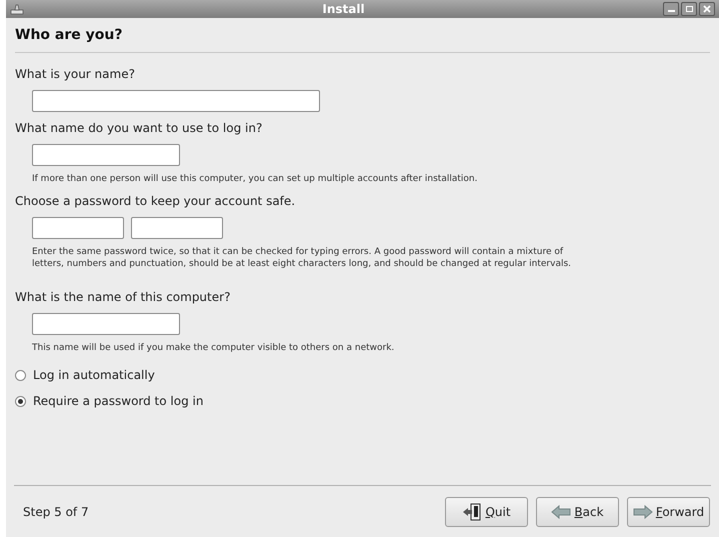 Image resolution: width=719 pixels, height=537 pixels. Describe the element at coordinates (577, 511) in the screenshot. I see `back-button: Back` at that location.